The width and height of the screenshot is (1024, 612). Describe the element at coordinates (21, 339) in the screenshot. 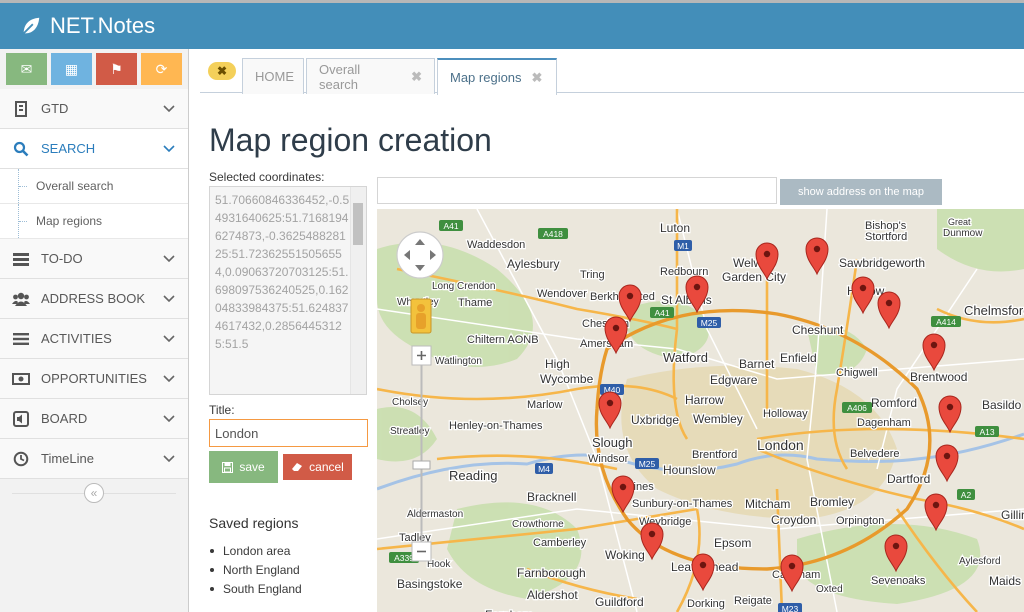

I see `list-icon` at that location.